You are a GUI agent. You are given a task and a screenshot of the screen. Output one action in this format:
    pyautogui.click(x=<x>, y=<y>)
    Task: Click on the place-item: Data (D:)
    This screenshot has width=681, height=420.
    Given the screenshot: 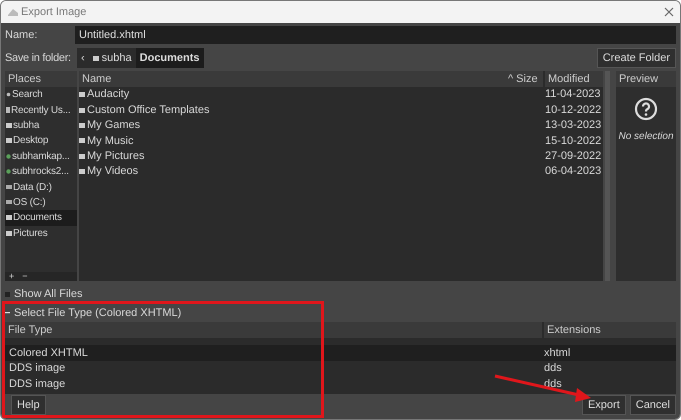 What is the action you would take?
    pyautogui.click(x=41, y=187)
    